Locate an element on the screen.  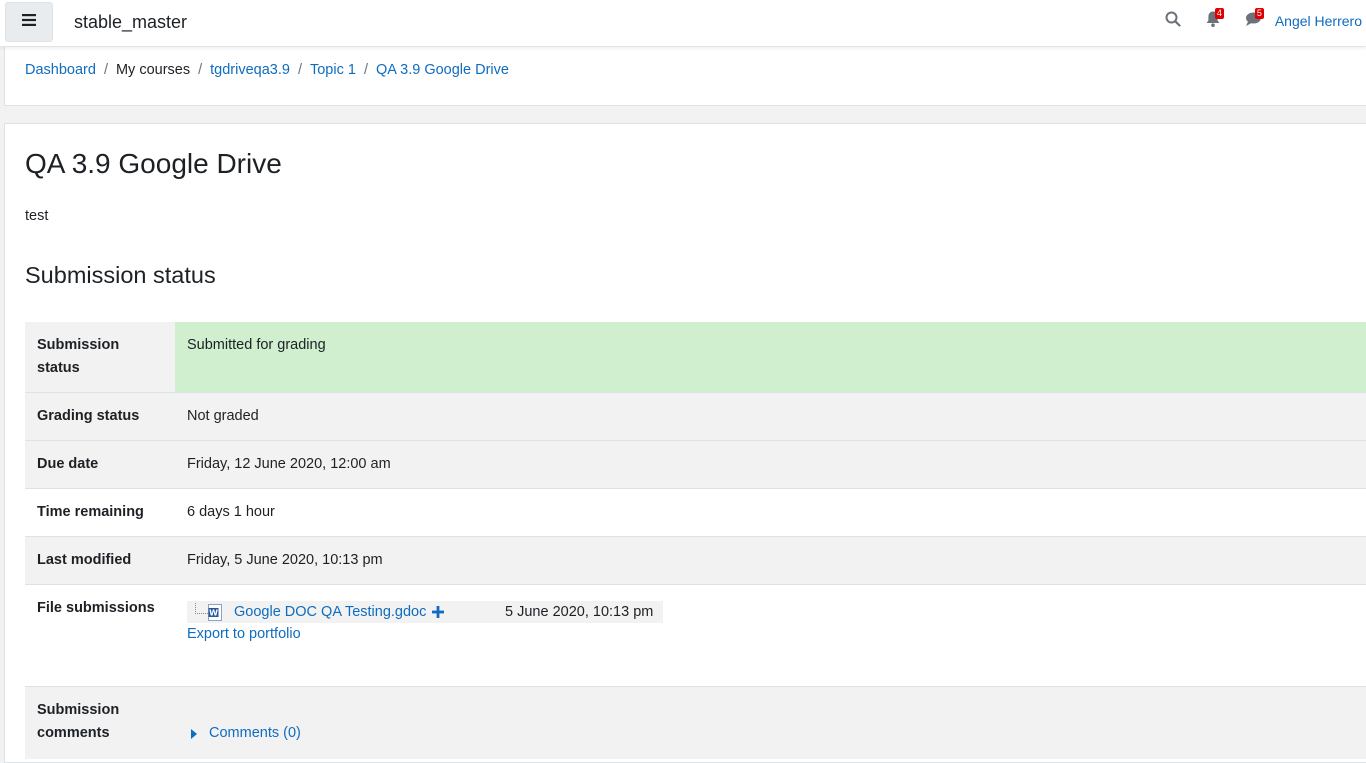
svg-text: W is located at coordinates (213, 612).